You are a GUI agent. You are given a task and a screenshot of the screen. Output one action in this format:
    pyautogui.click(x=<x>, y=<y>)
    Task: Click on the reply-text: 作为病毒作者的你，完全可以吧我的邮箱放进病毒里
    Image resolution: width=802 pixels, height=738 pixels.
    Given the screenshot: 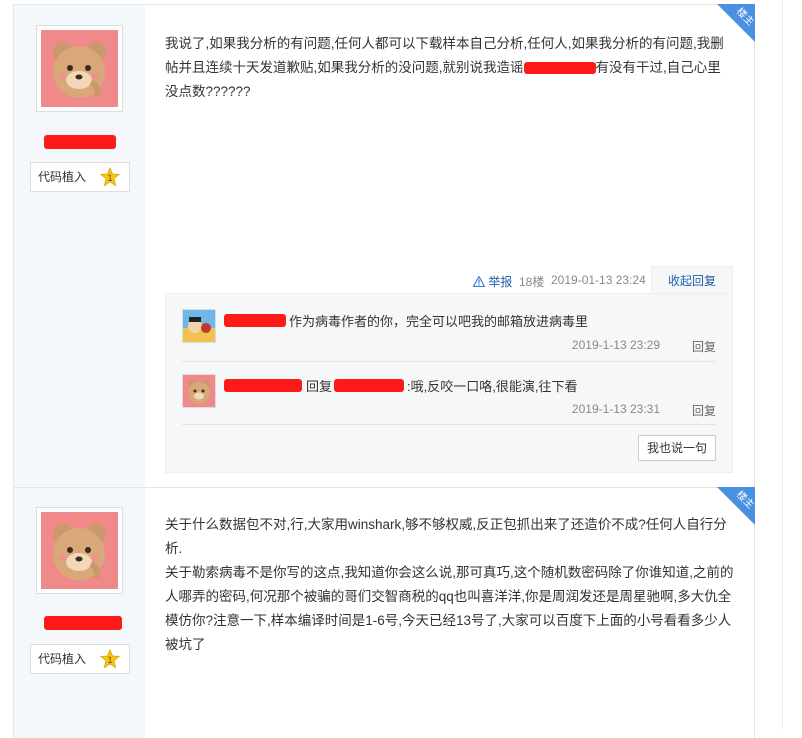 What is the action you would take?
    pyautogui.click(x=439, y=321)
    